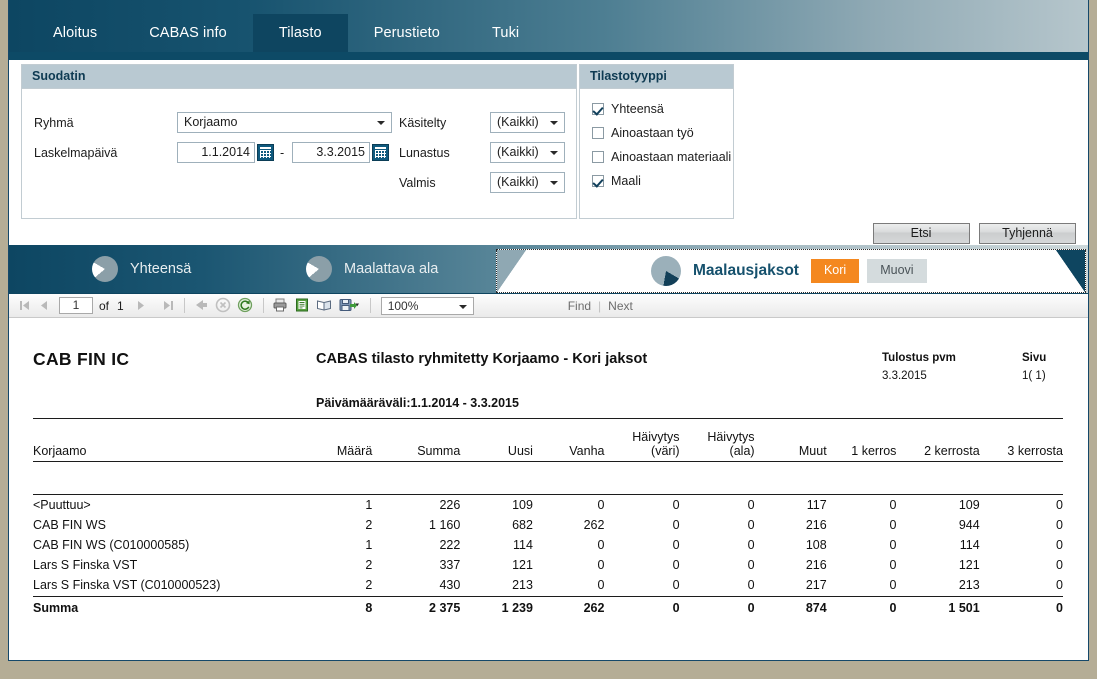 The height and width of the screenshot is (679, 1097). Describe the element at coordinates (211, 122) in the screenshot. I see `ryhma-value: Korjaamo` at that location.